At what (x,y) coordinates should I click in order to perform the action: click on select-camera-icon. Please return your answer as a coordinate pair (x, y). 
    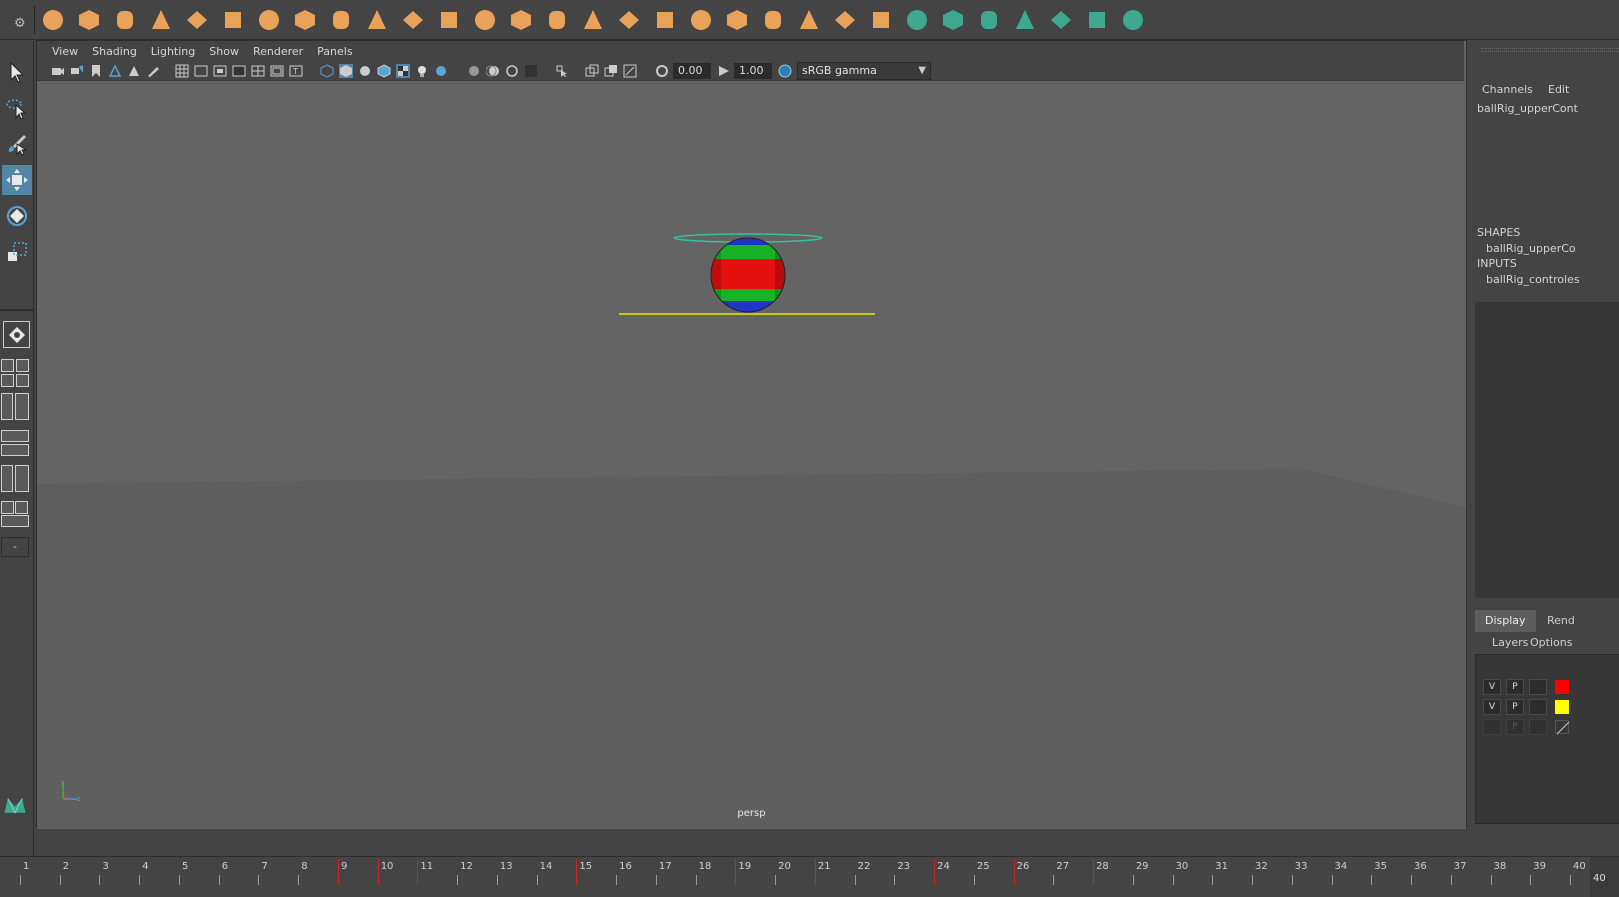
    Looking at the image, I should click on (58, 71).